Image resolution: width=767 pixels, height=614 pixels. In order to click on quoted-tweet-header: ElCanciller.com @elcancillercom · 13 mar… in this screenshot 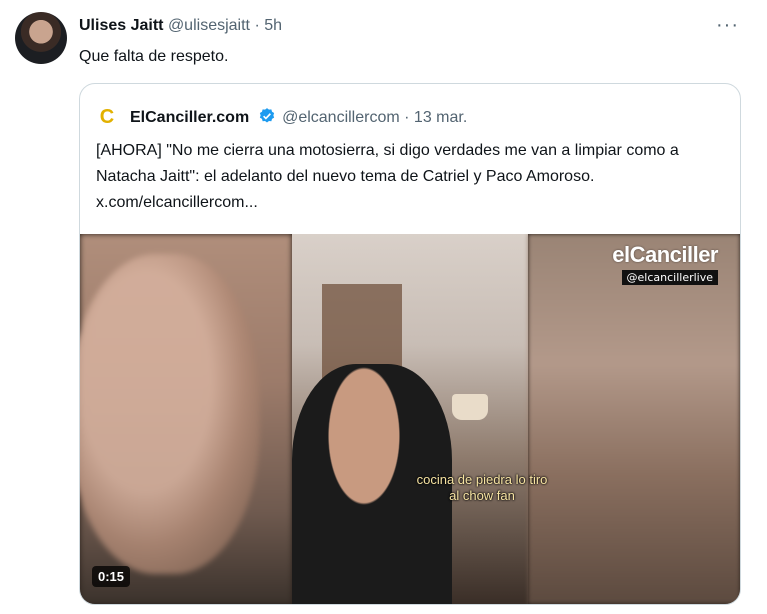, I will do `click(298, 117)`.